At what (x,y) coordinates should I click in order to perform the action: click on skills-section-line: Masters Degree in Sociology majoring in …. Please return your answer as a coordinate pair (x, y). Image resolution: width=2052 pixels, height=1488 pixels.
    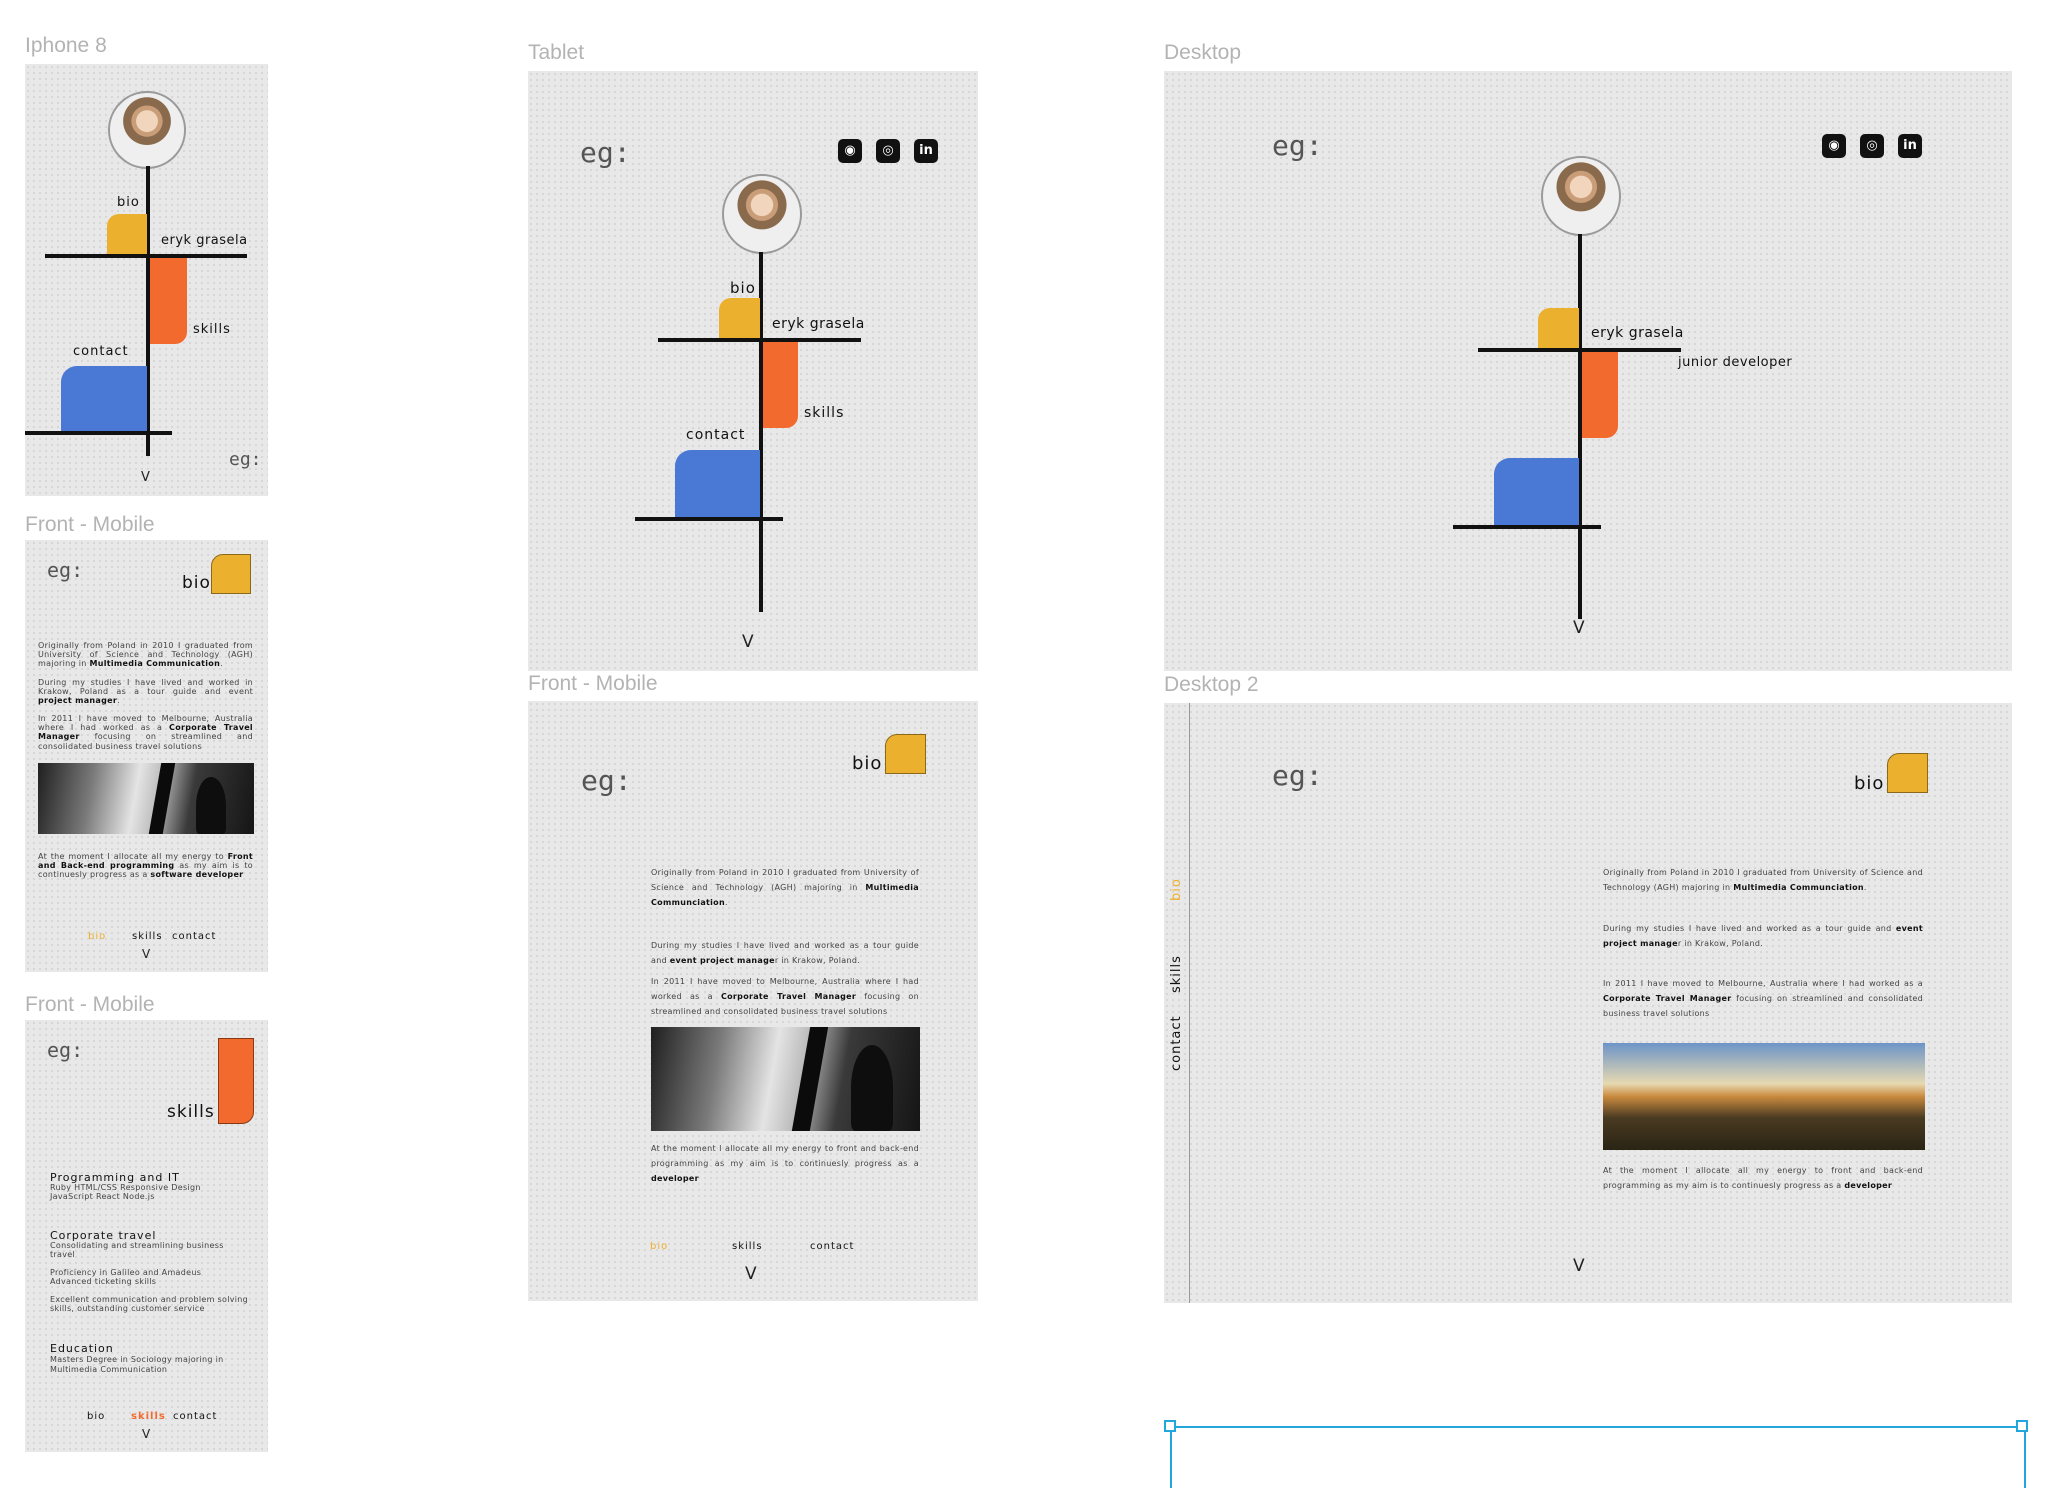
    Looking at the image, I should click on (137, 1364).